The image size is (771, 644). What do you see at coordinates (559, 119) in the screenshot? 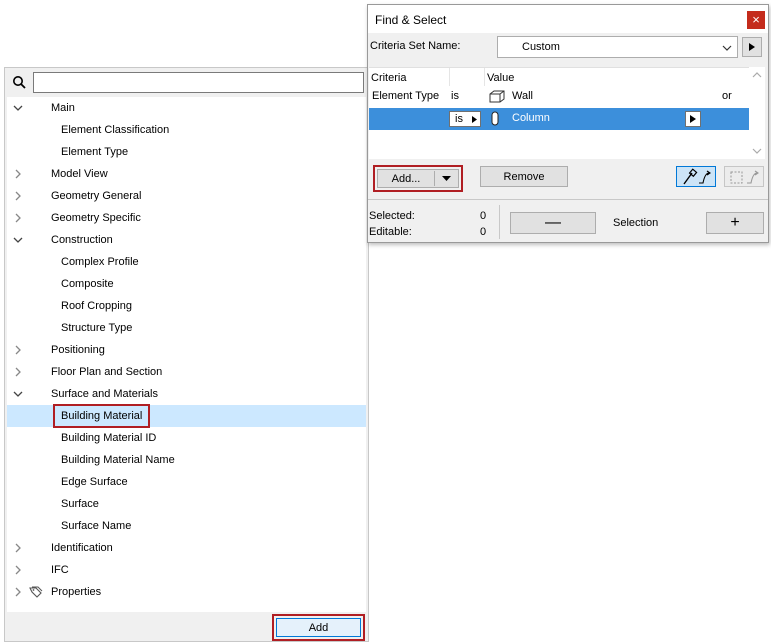
I see `criteria-row-selected: is Column` at bounding box center [559, 119].